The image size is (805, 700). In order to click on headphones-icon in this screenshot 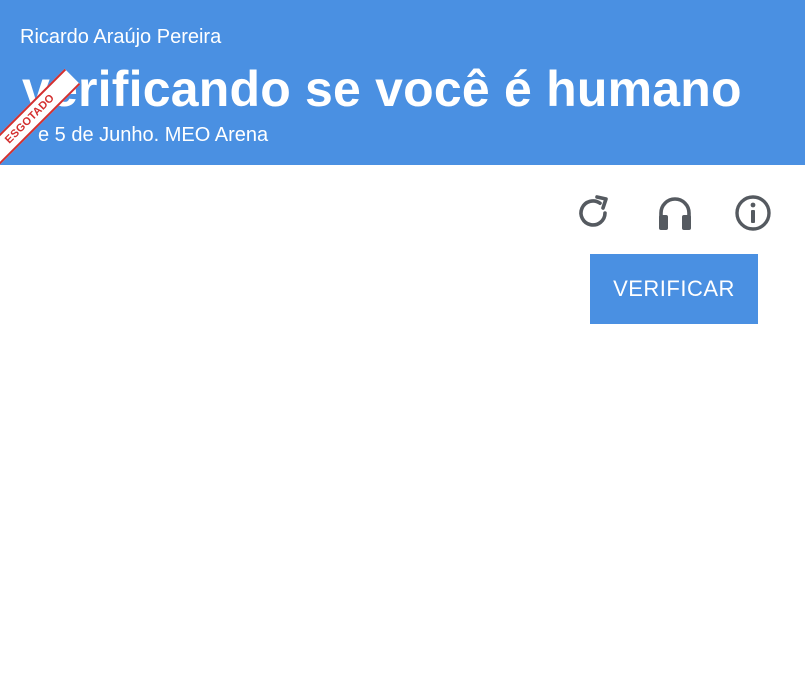, I will do `click(675, 213)`.